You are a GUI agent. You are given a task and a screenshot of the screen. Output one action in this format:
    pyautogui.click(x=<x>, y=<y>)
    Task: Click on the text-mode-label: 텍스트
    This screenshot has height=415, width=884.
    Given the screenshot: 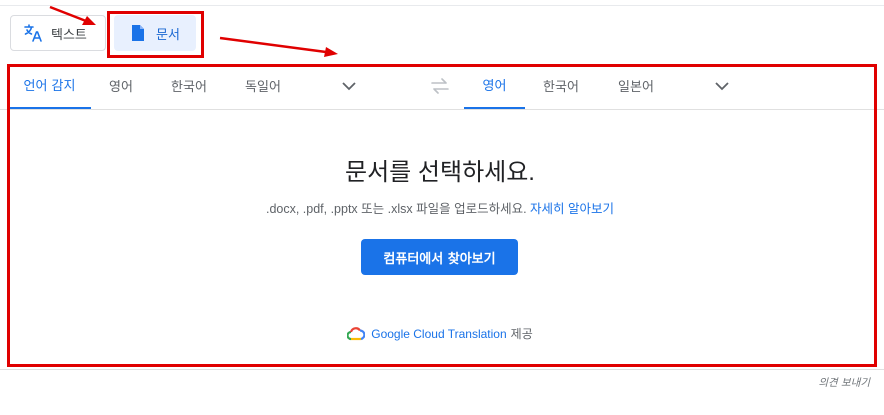 What is the action you would take?
    pyautogui.click(x=69, y=35)
    